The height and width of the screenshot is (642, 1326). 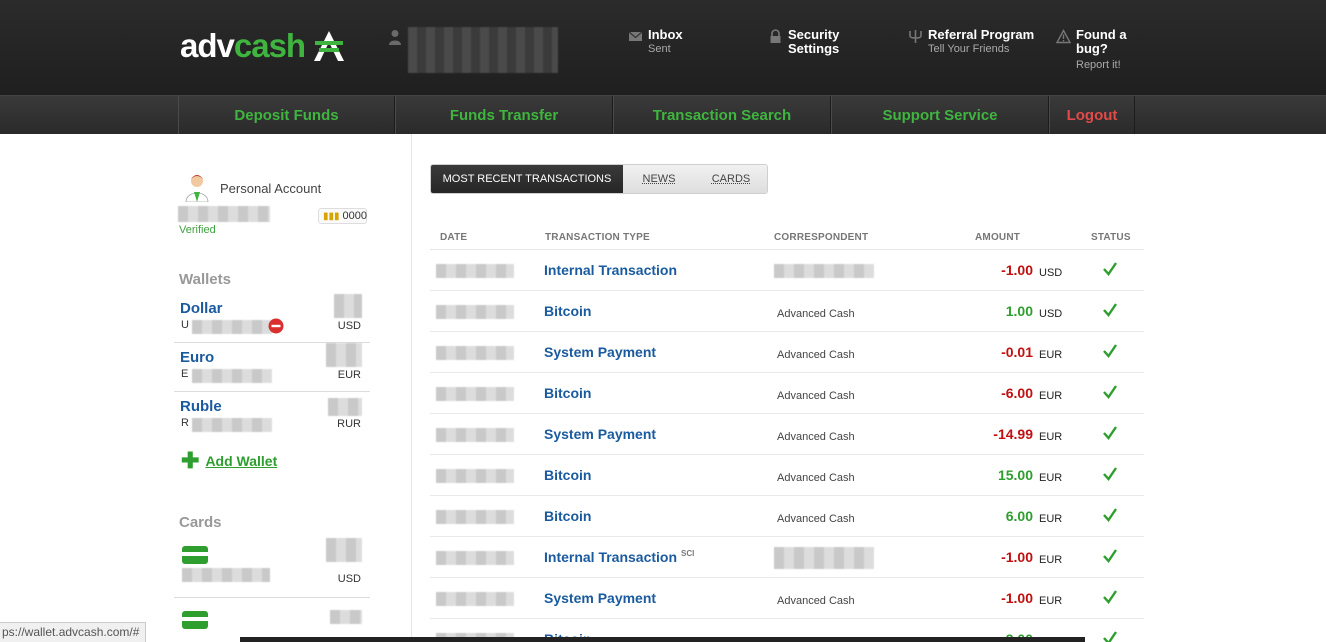 What do you see at coordinates (1017, 557) in the screenshot?
I see `amount: -1.00` at bounding box center [1017, 557].